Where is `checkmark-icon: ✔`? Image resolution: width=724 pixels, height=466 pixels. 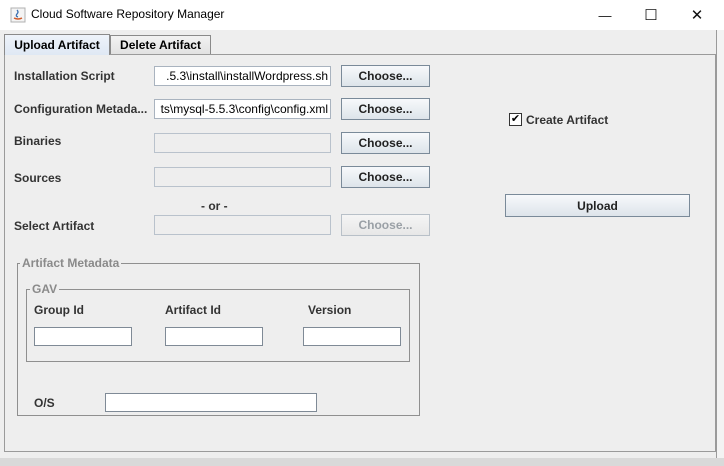
checkmark-icon: ✔ is located at coordinates (515, 119).